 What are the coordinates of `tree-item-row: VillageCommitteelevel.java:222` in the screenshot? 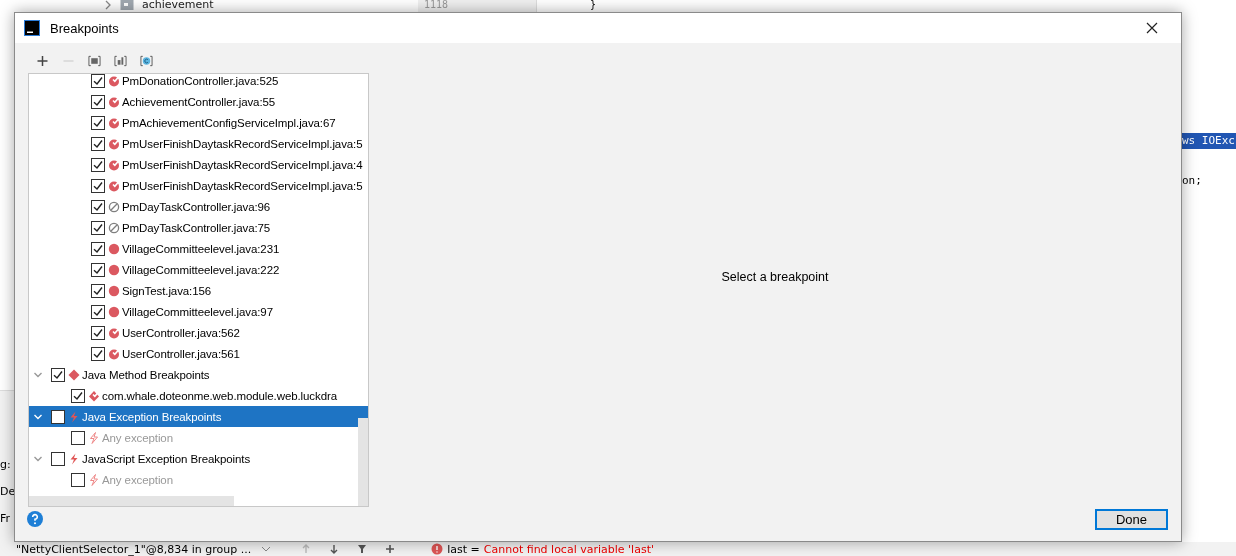 It's located at (198, 269).